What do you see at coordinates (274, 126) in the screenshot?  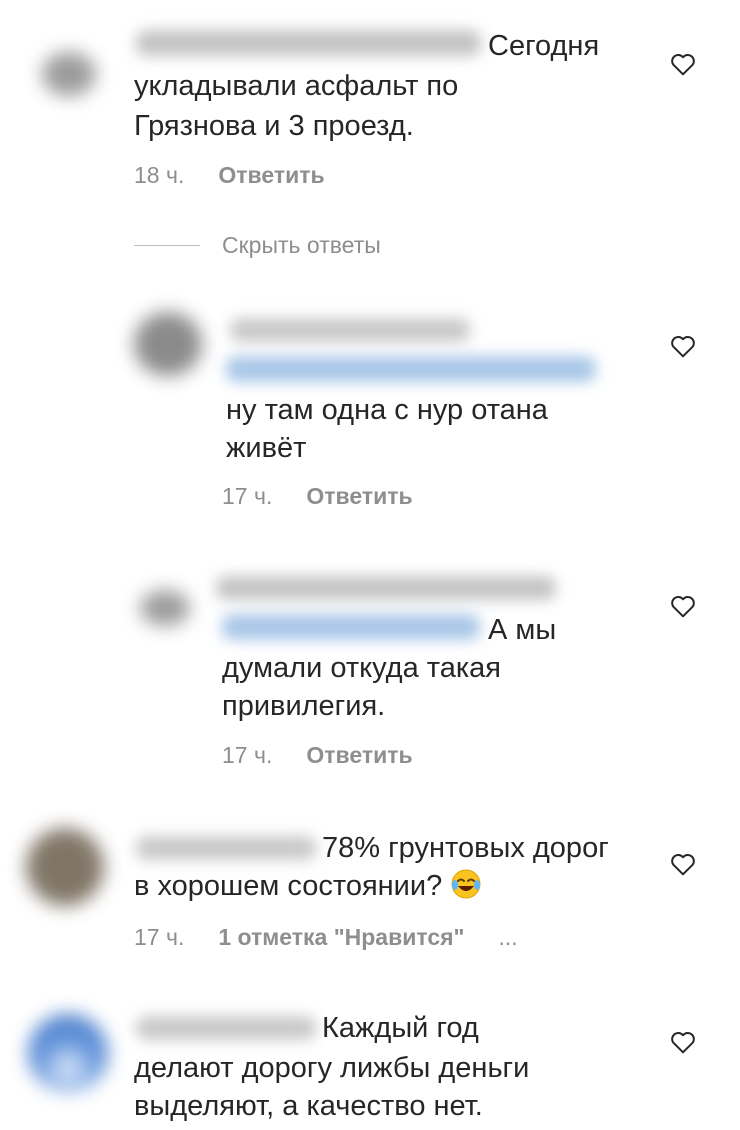 I see `comment-text-line: Грязнова и 3 проезд.` at bounding box center [274, 126].